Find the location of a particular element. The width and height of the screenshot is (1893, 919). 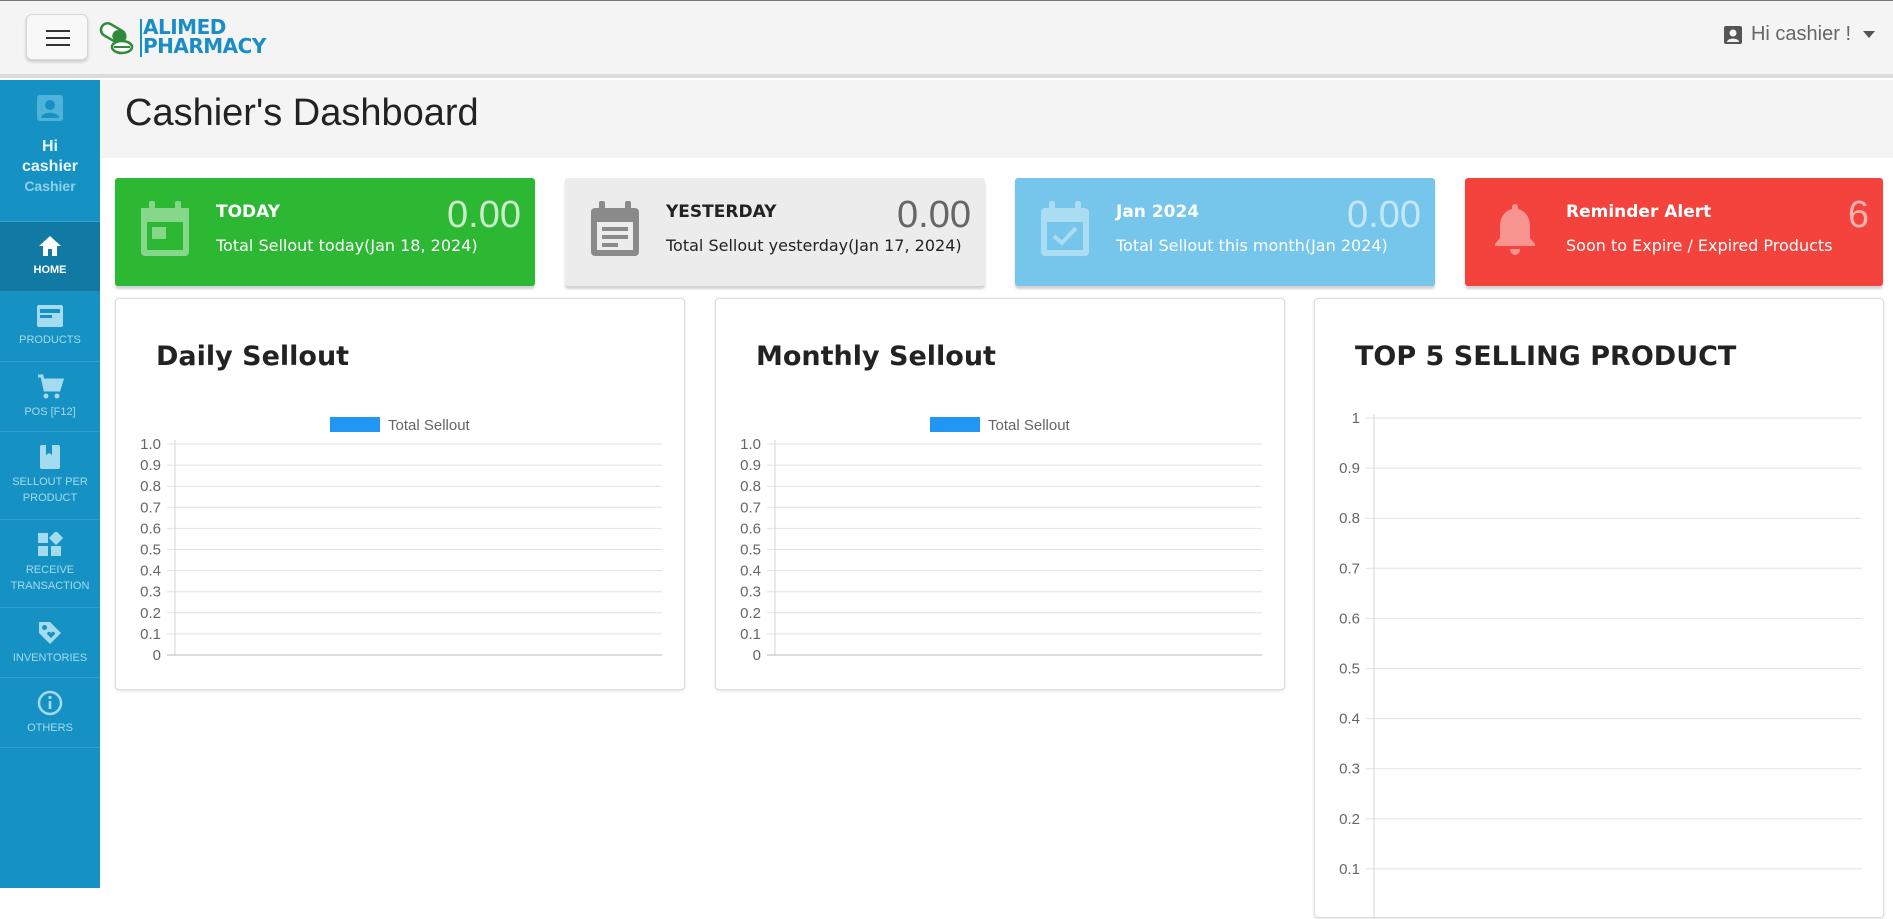

info-box-desc: Total Sellout this month(Jan 2024) is located at coordinates (1252, 245).